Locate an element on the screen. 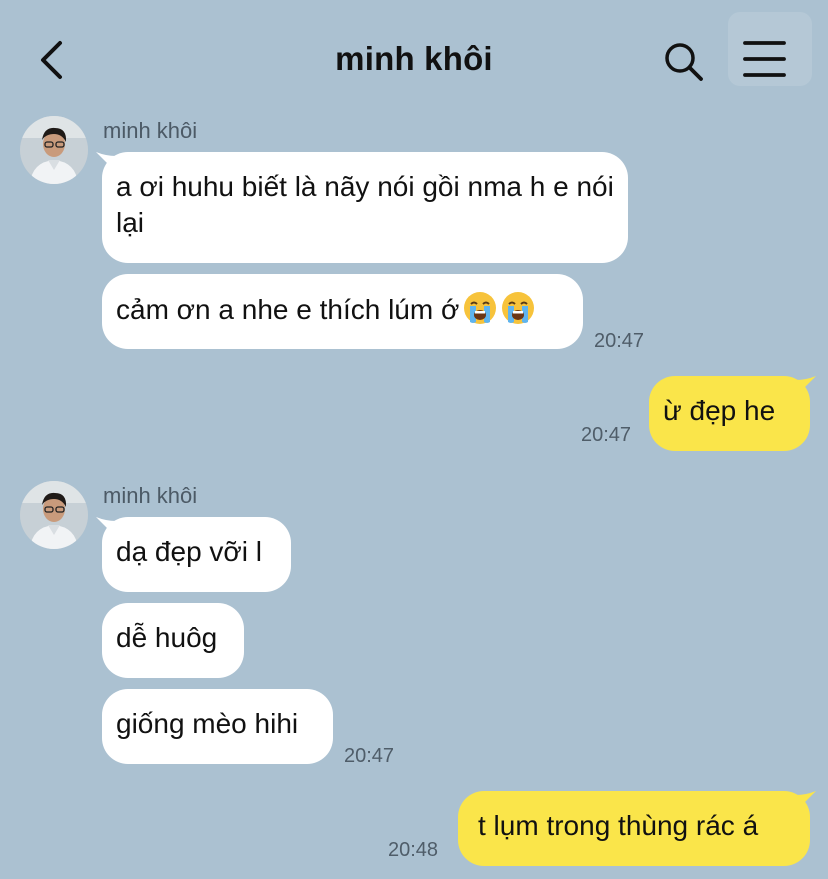 This screenshot has width=828, height=879. message-bubble: dạ đẹp vỡi l is located at coordinates (196, 554).